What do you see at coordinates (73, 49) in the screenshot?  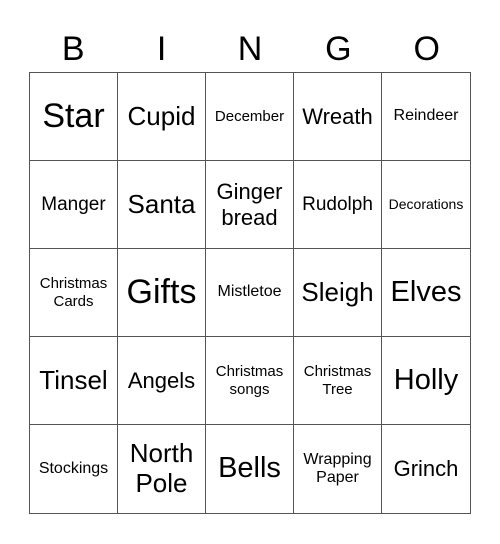 I see `header-letter-b: B` at bounding box center [73, 49].